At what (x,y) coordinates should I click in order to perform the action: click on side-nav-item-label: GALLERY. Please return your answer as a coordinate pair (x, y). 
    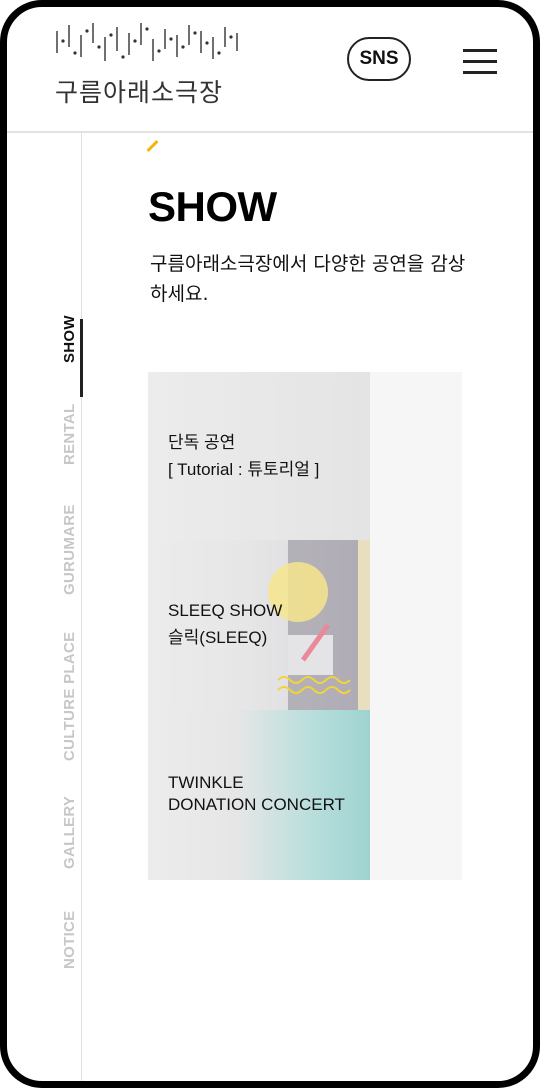
    Looking at the image, I should click on (69, 832).